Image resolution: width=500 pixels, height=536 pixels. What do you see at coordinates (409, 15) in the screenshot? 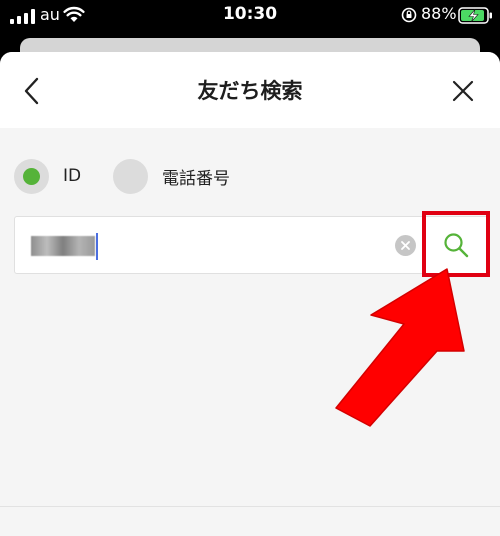
I see `orientation-lock-icon` at bounding box center [409, 15].